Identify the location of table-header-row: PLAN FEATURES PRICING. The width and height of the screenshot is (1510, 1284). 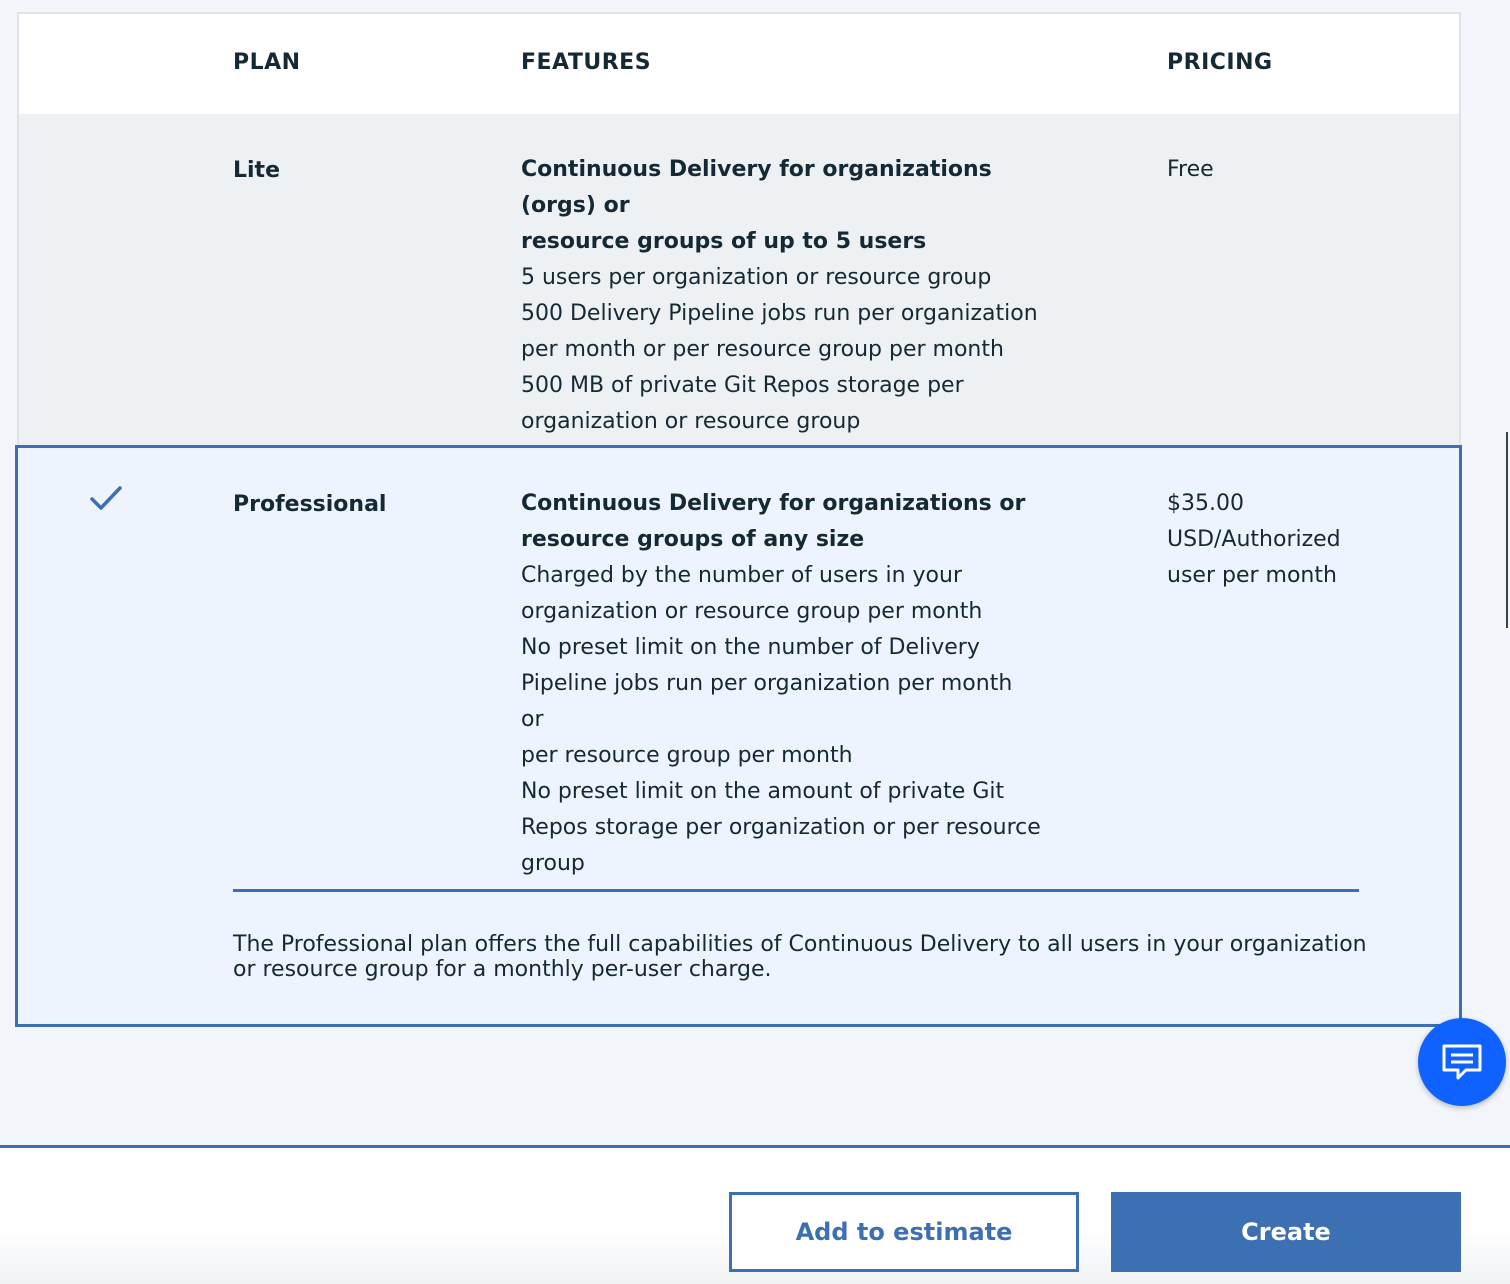
(739, 64).